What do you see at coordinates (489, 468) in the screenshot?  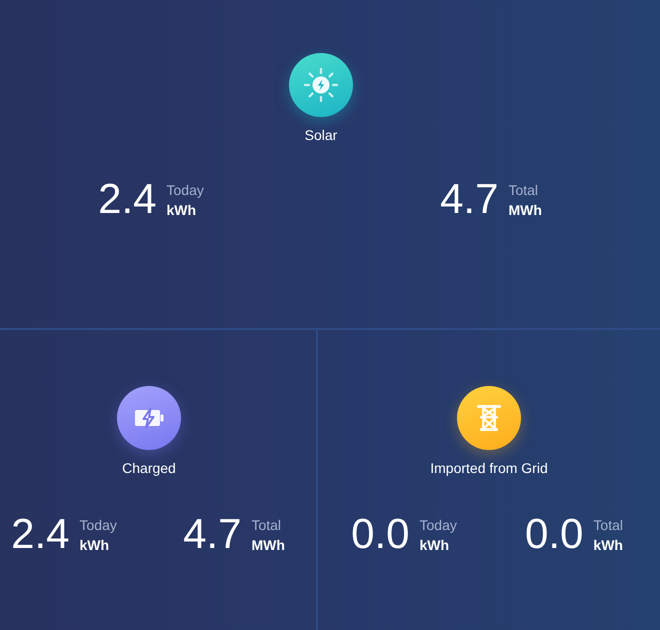 I see `panel-title: Imported from Grid` at bounding box center [489, 468].